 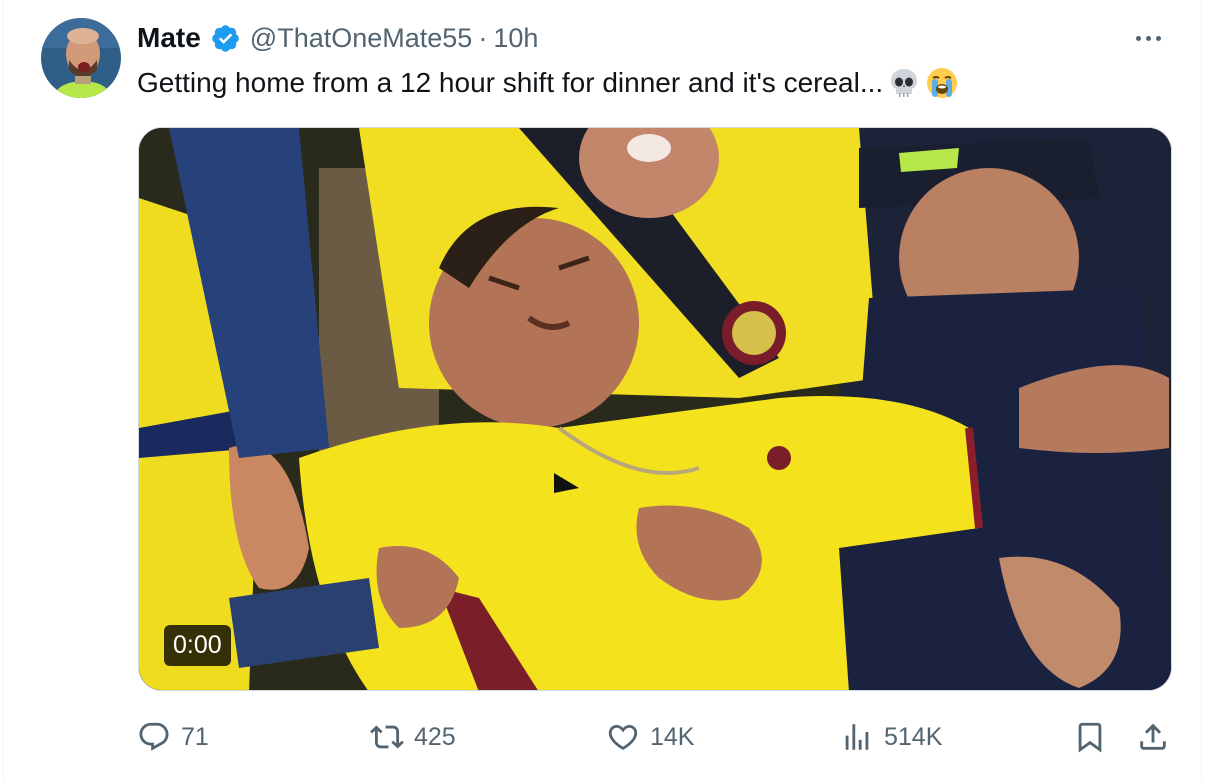 I want to click on more-icon, so click(x=1148, y=38).